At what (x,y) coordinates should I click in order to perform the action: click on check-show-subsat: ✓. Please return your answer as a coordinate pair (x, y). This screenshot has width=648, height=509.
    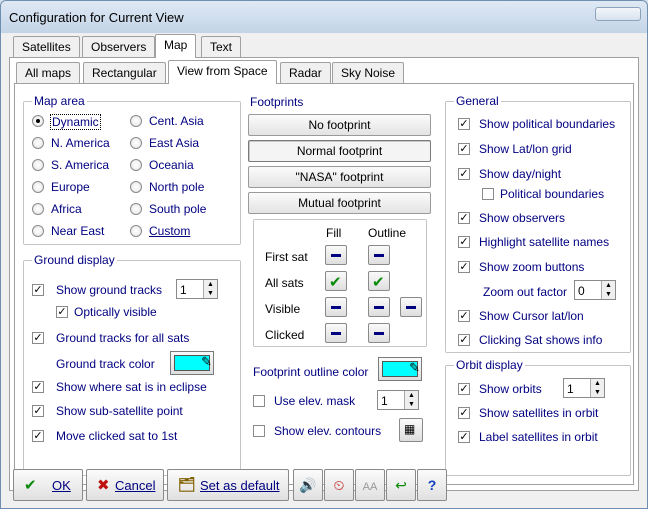
    Looking at the image, I should click on (38, 411).